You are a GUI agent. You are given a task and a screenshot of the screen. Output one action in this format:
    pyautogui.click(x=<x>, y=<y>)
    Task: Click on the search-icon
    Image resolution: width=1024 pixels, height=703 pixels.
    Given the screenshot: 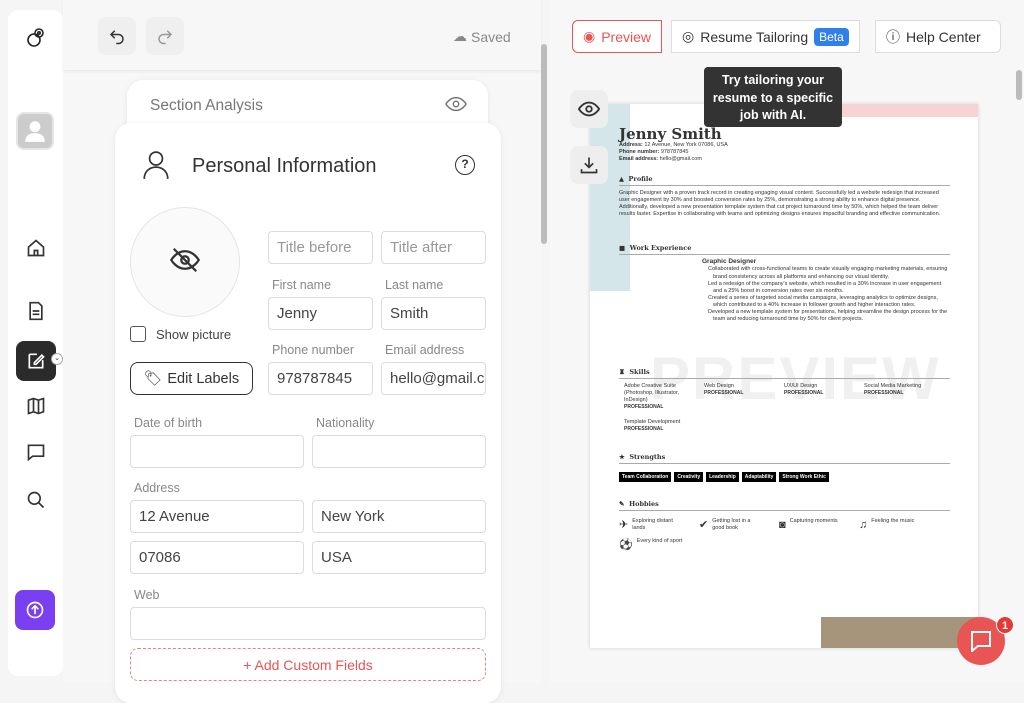 What is the action you would take?
    pyautogui.click(x=36, y=500)
    